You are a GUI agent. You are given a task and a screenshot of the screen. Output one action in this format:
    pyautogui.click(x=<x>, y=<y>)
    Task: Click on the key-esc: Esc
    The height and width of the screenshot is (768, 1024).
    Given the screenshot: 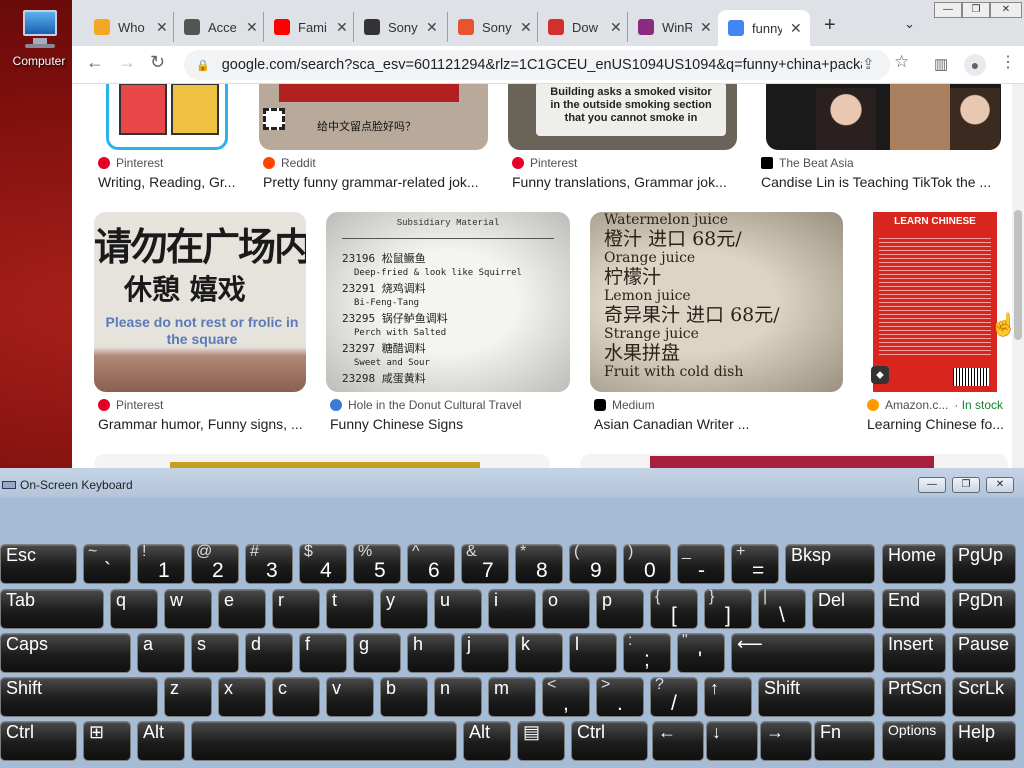 What is the action you would take?
    pyautogui.click(x=38, y=564)
    